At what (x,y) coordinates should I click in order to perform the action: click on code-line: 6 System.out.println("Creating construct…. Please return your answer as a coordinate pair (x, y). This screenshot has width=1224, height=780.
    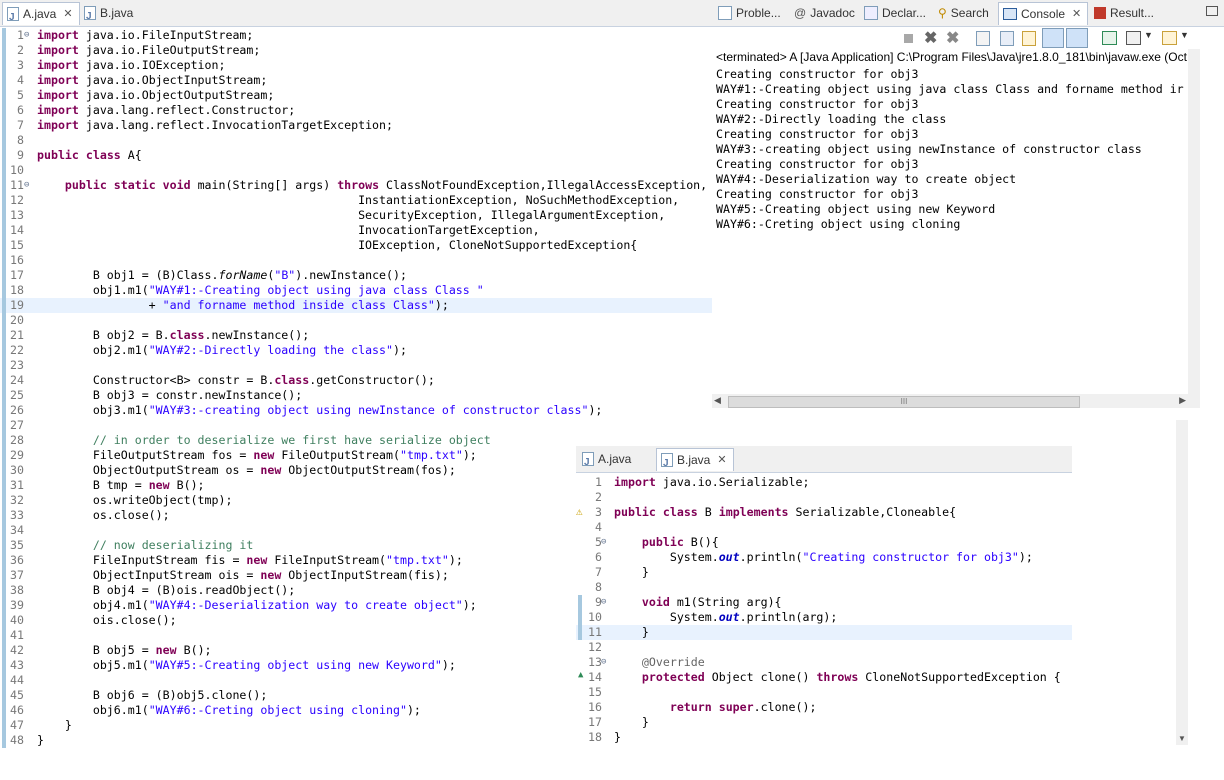
    Looking at the image, I should click on (824, 557).